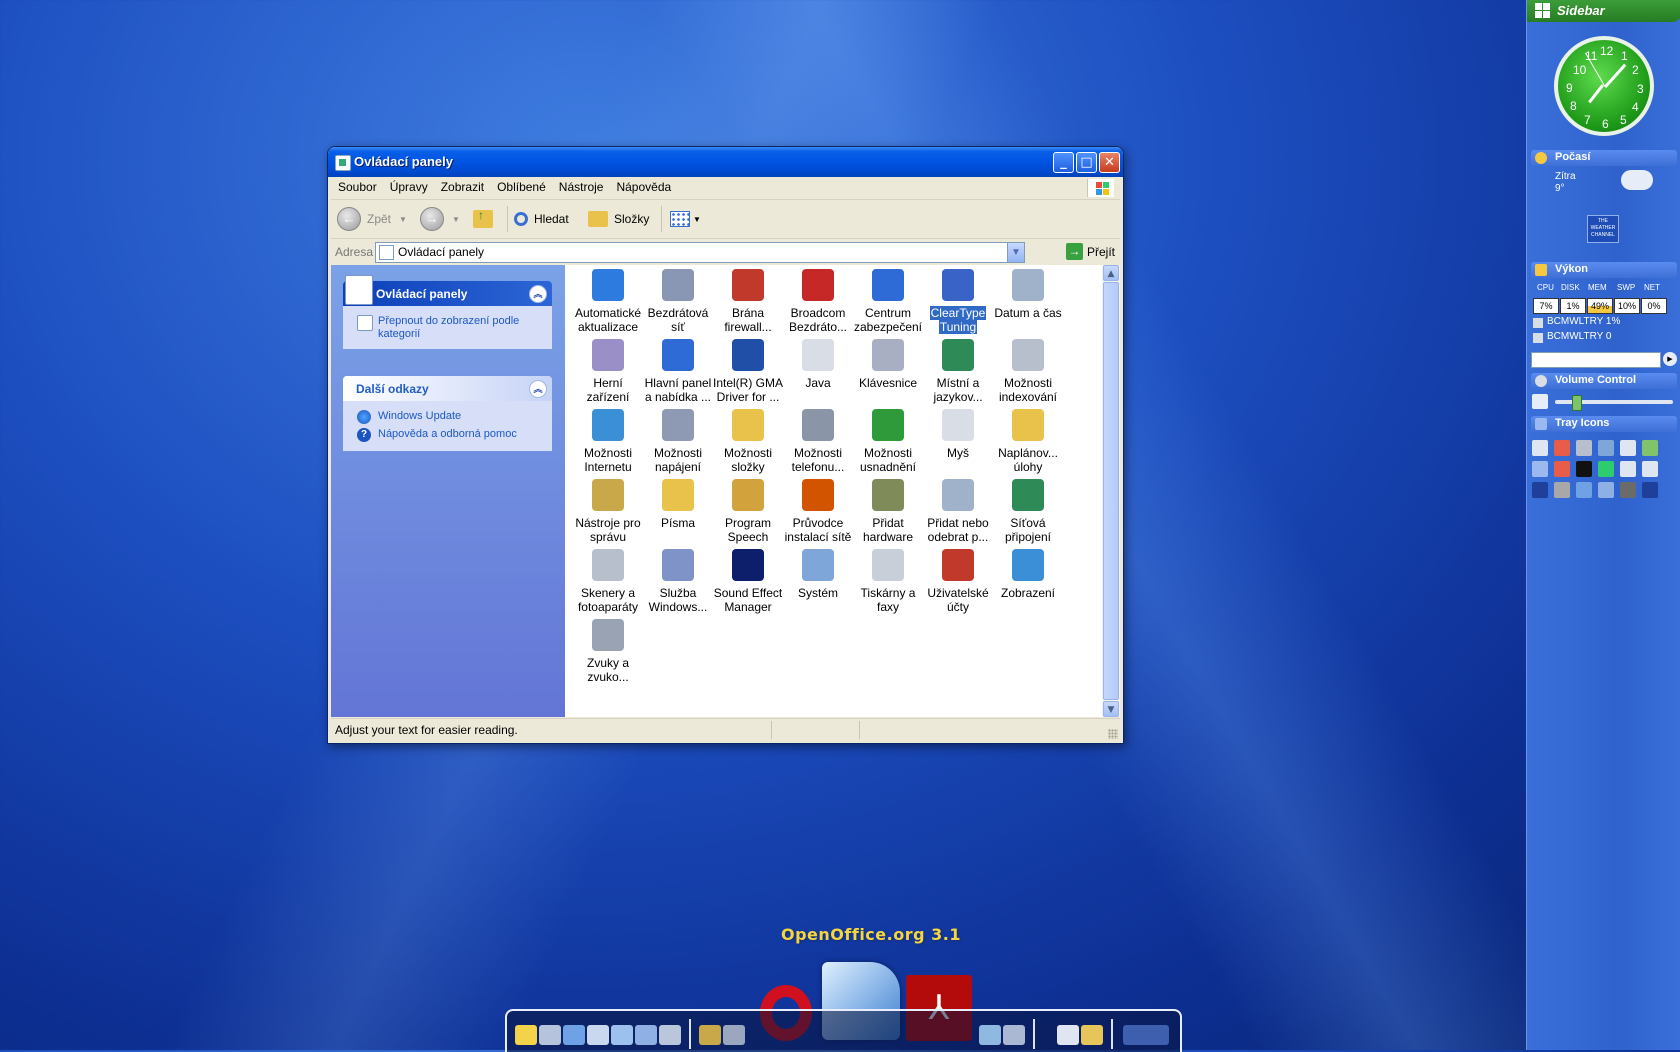 Image resolution: width=1680 pixels, height=1052 pixels. I want to click on control-panel-item: Možnosti složky, so click(748, 441).